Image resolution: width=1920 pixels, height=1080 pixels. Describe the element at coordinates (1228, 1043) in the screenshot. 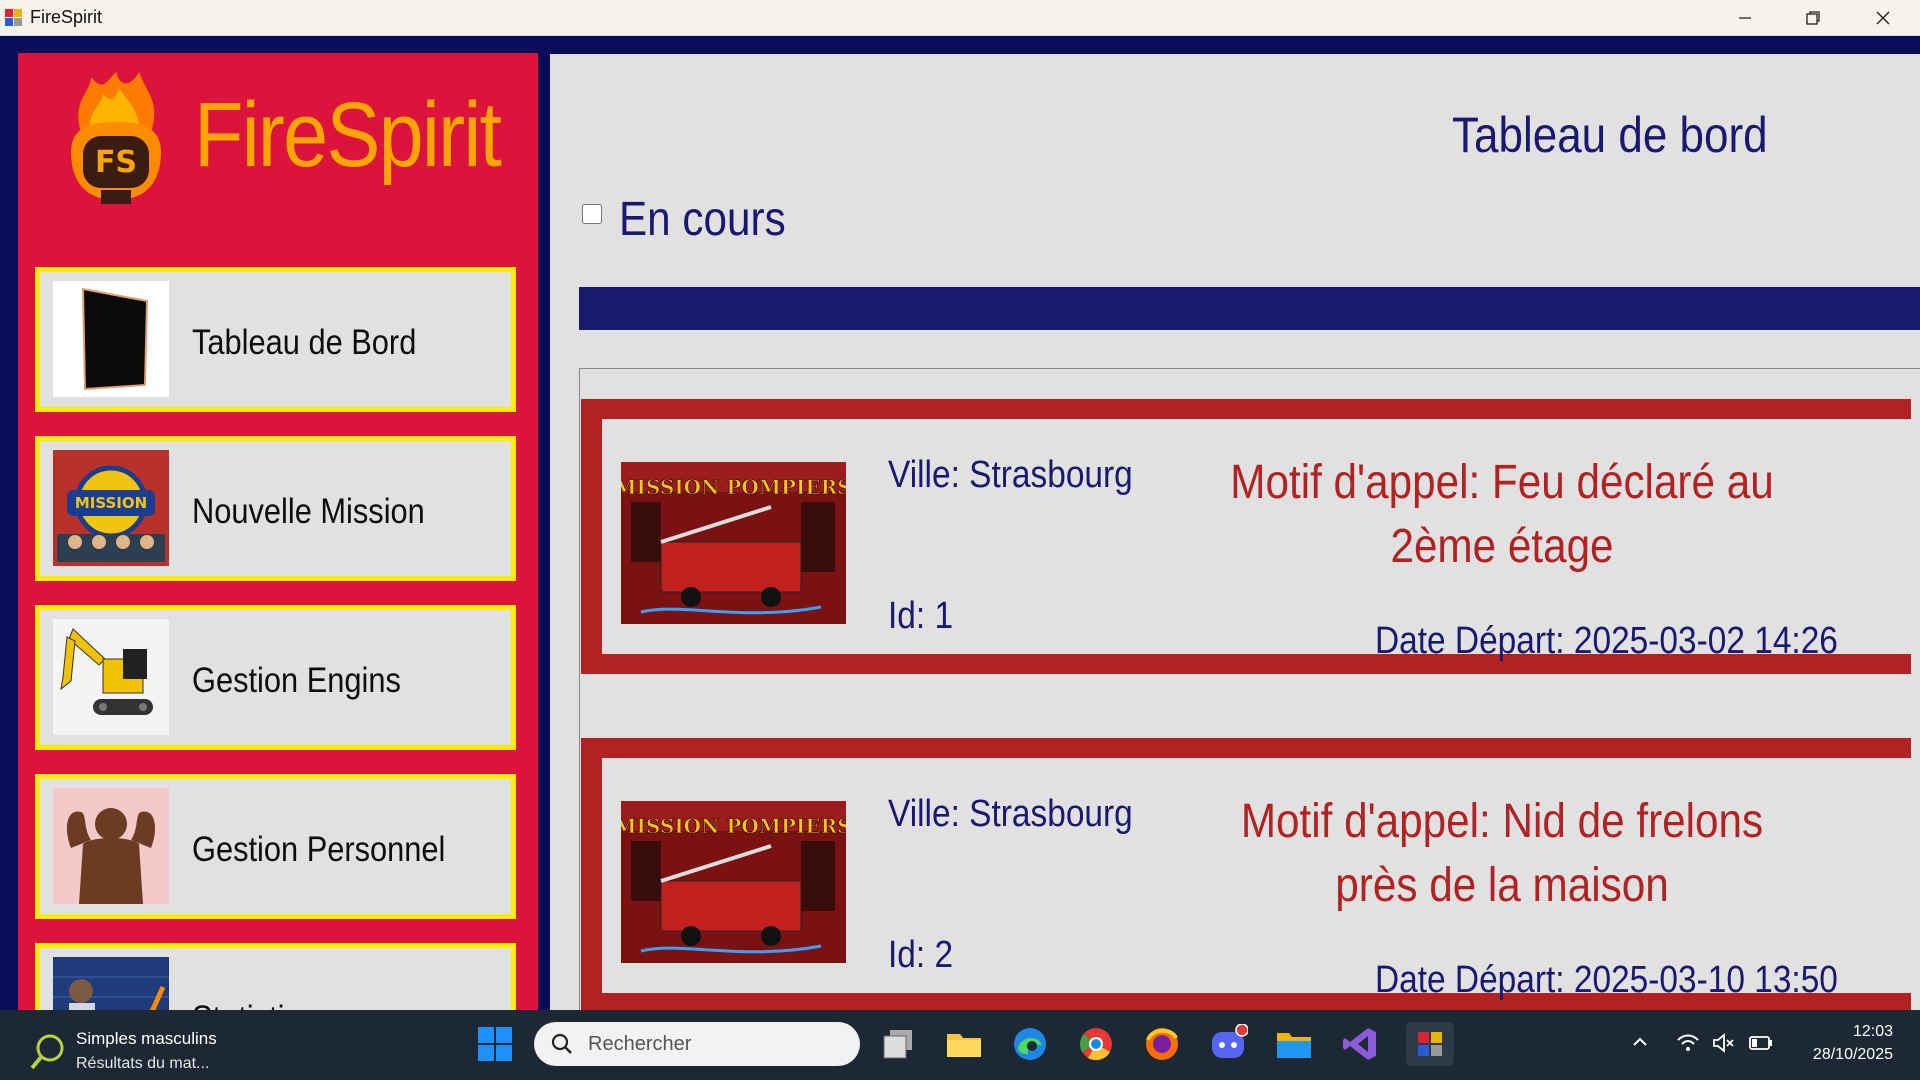

I see `discord-icon` at that location.